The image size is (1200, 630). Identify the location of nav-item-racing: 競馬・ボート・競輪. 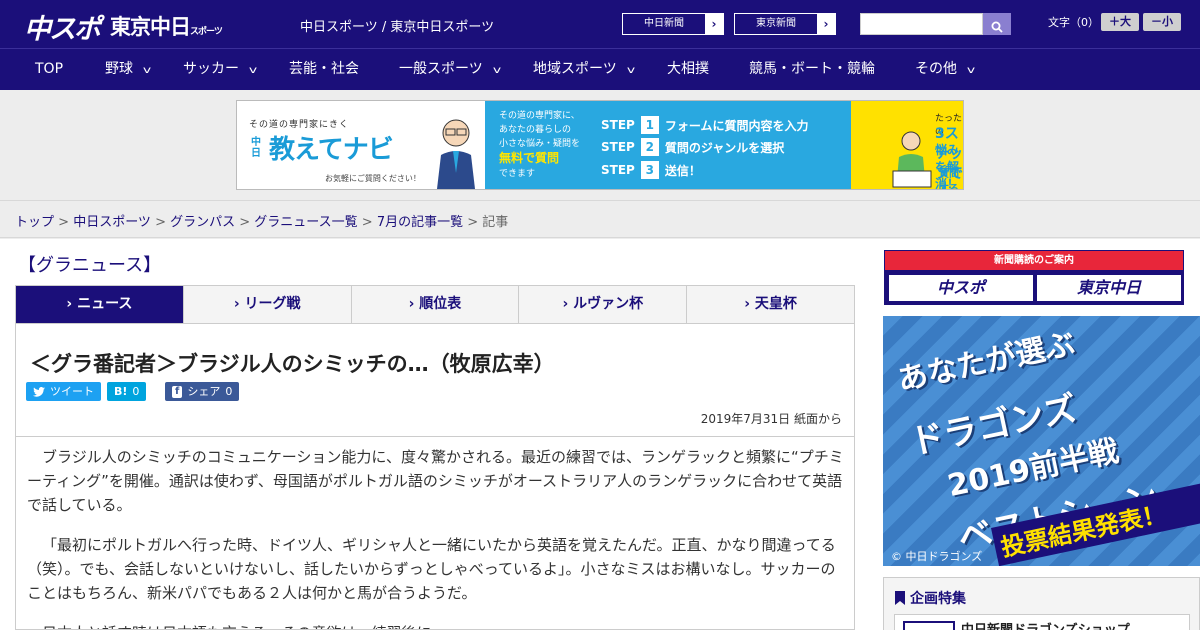
(812, 69).